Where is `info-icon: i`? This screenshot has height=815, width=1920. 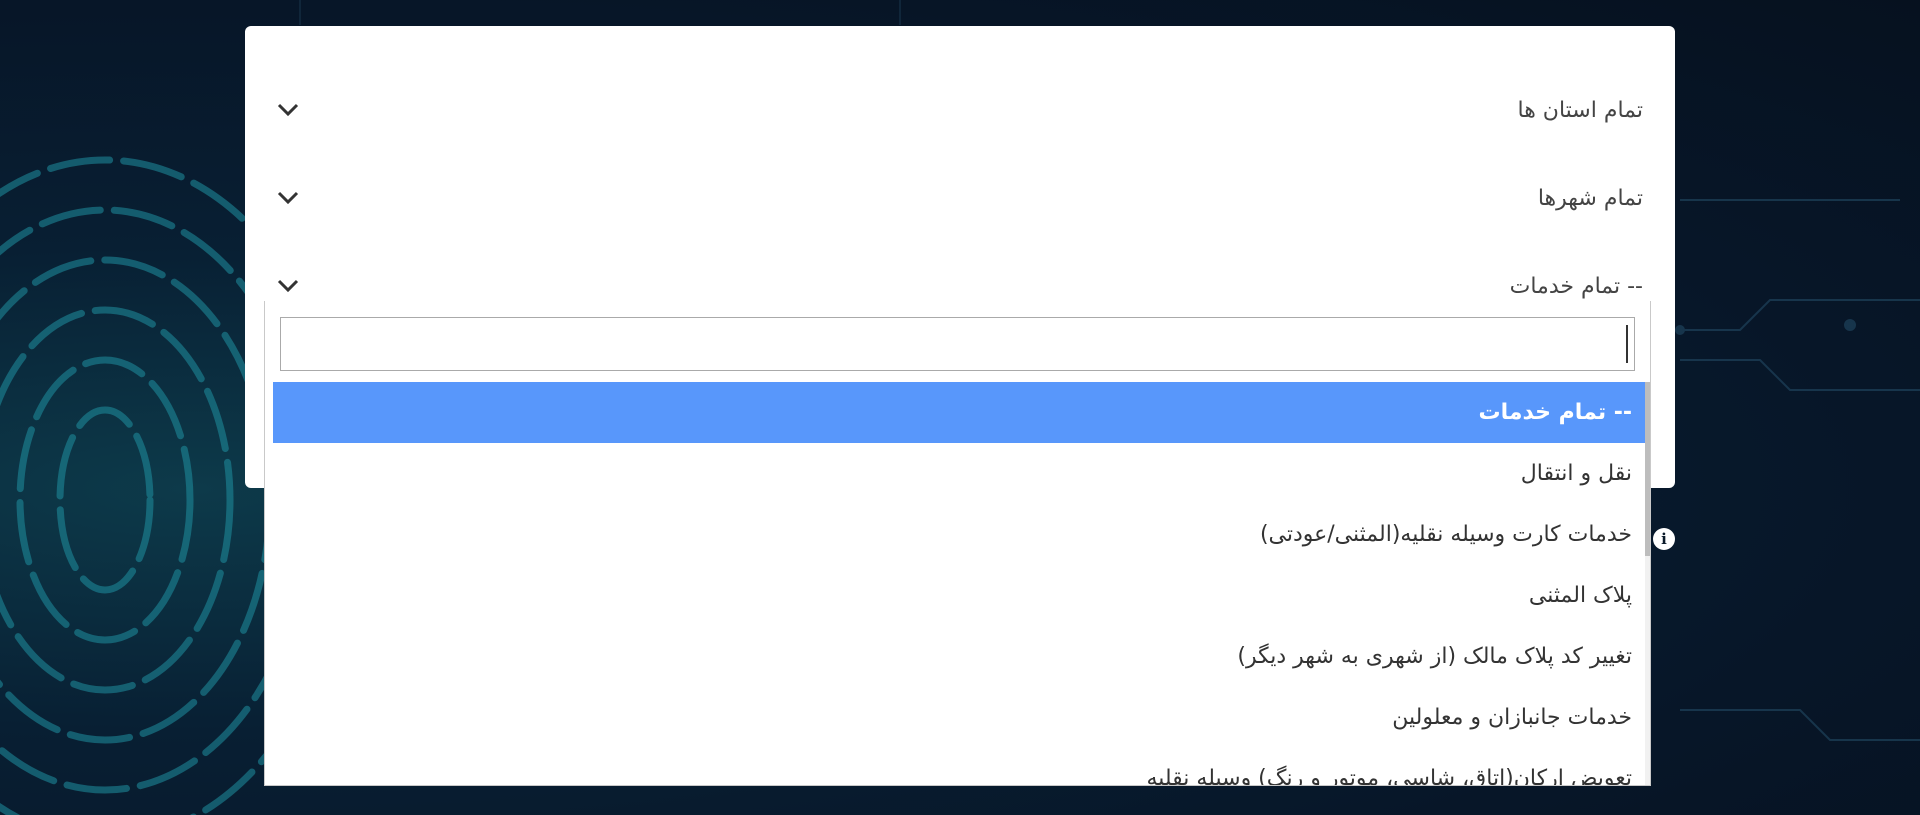
info-icon: i is located at coordinates (1664, 539).